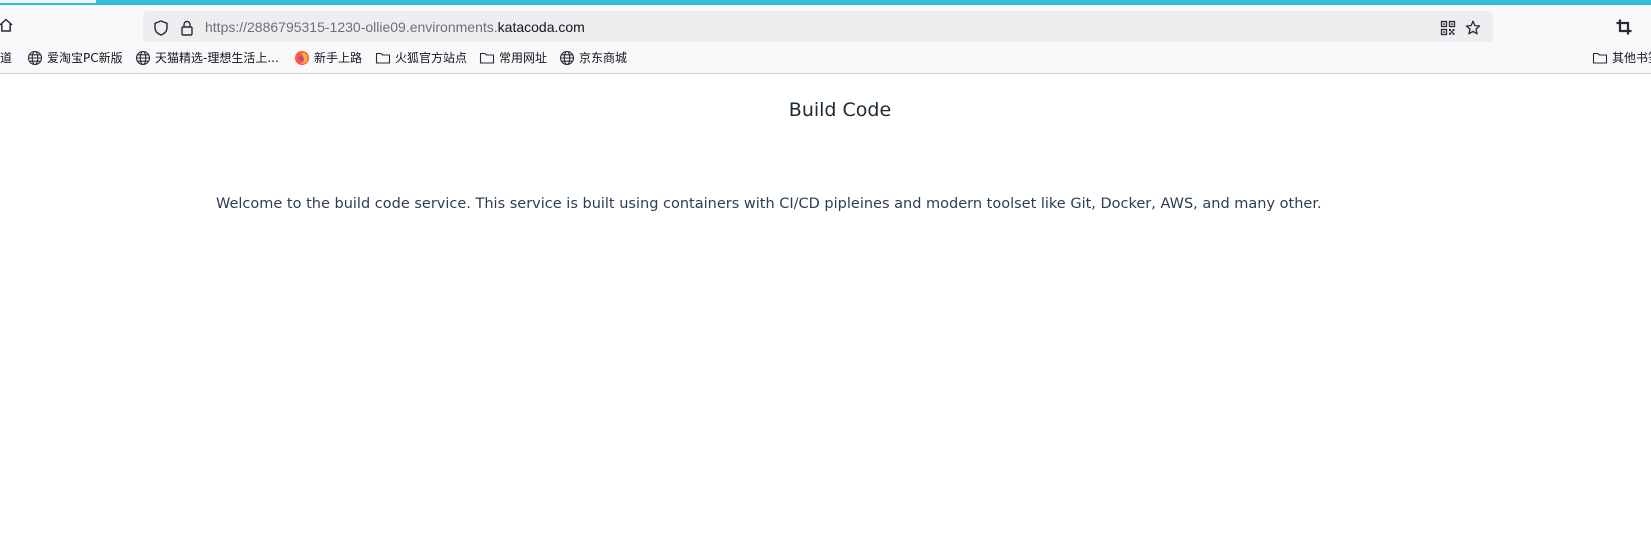 This screenshot has width=1651, height=538. Describe the element at coordinates (302, 58) in the screenshot. I see `firefox-icon` at that location.